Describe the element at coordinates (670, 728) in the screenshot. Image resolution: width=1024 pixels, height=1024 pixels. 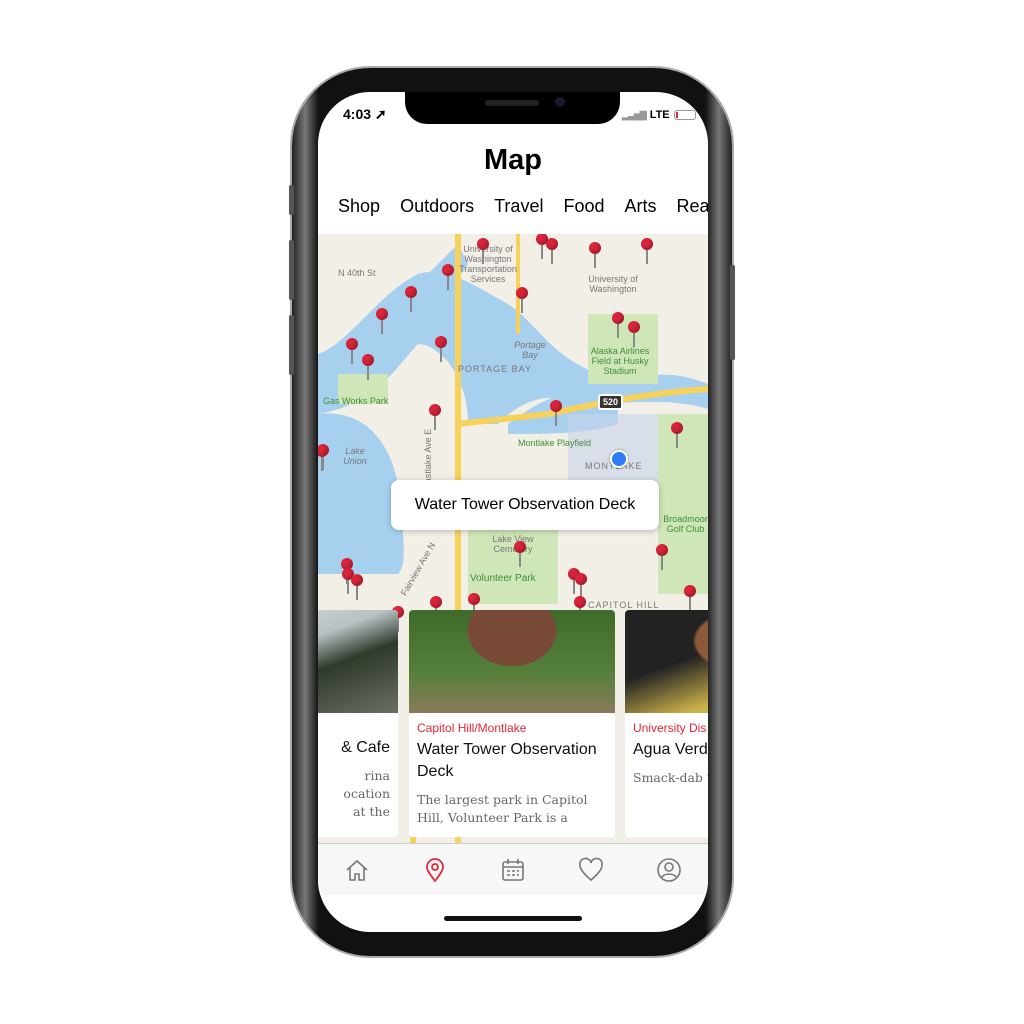
I see `card-neighborhood: University Dis` at that location.